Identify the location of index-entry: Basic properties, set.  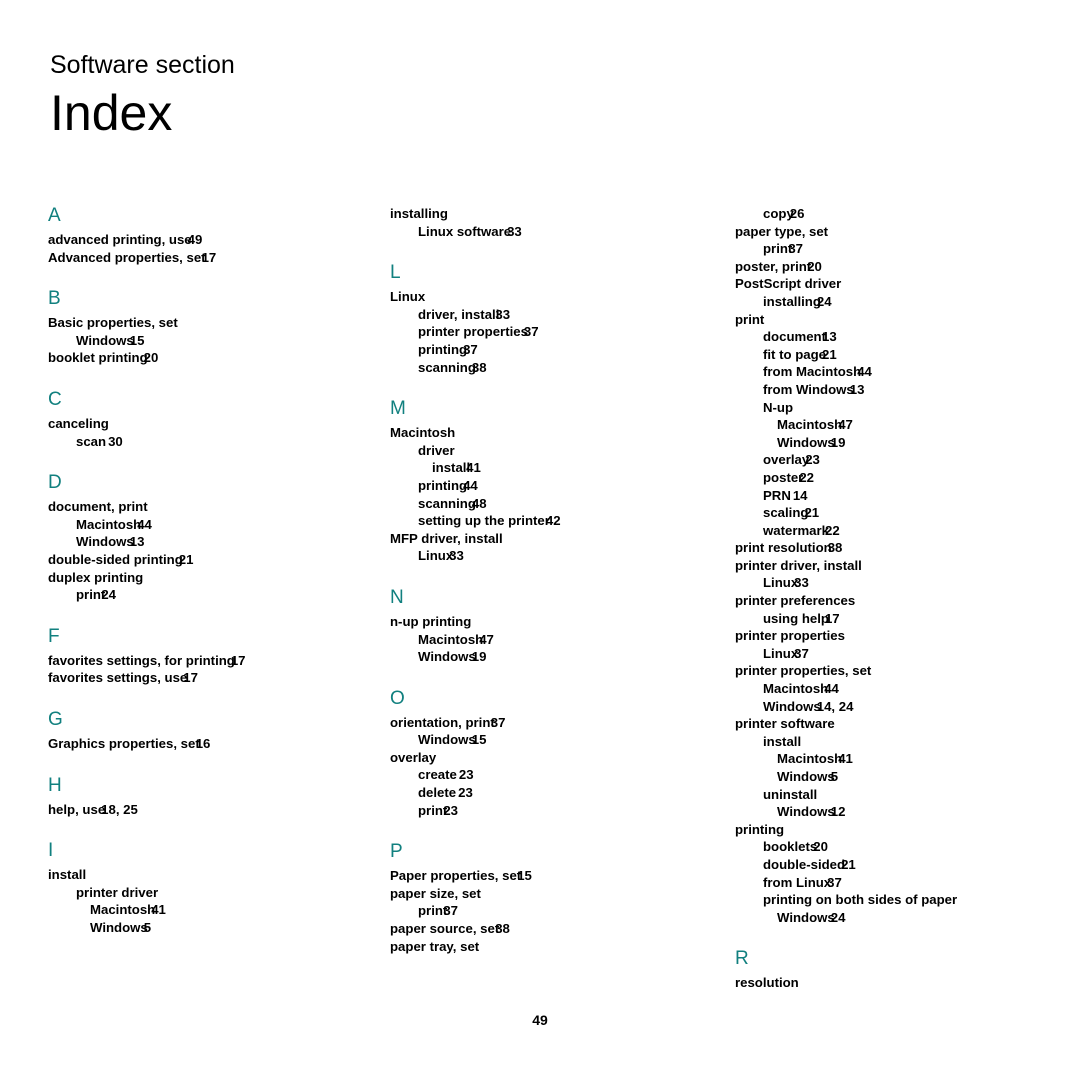
(193, 323).